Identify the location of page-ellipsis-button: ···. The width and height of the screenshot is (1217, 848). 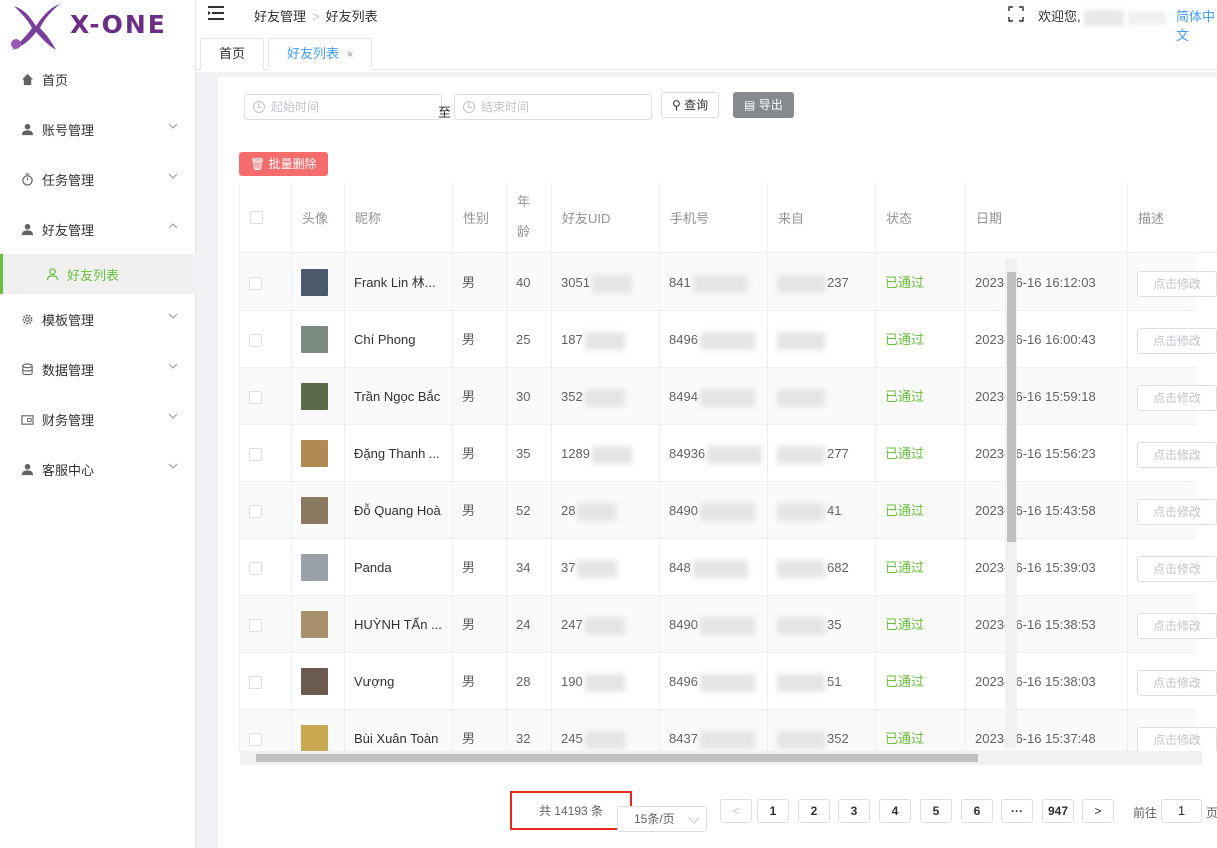
(1017, 811).